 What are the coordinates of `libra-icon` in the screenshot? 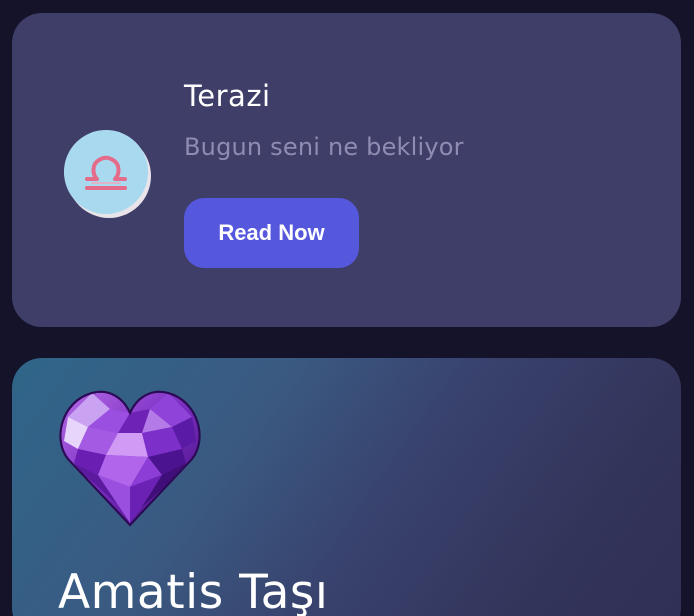 It's located at (106, 172).